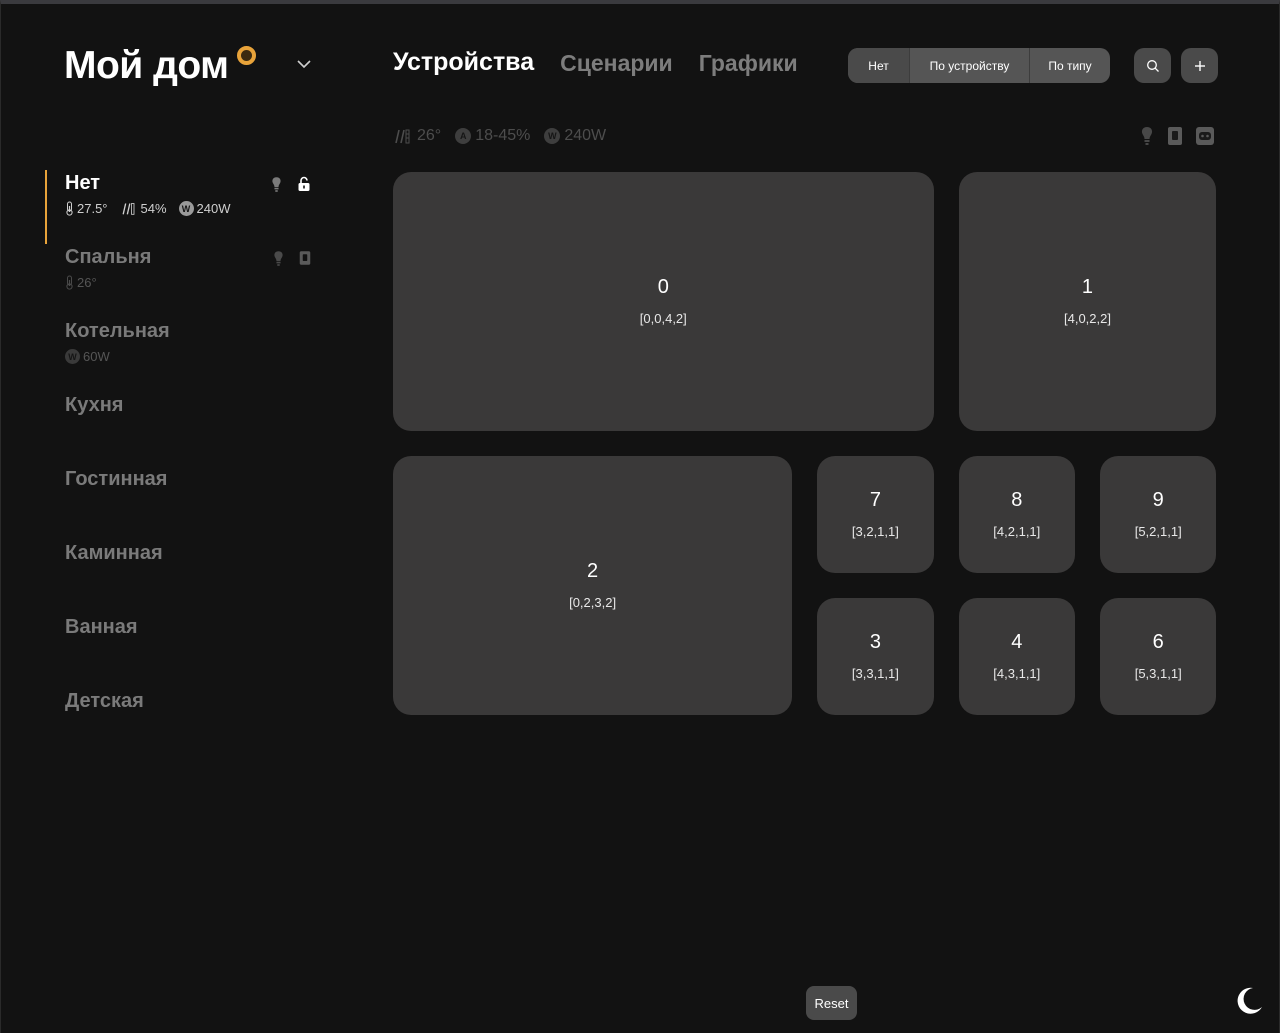  I want to click on summary-power-value: 240W, so click(585, 135).